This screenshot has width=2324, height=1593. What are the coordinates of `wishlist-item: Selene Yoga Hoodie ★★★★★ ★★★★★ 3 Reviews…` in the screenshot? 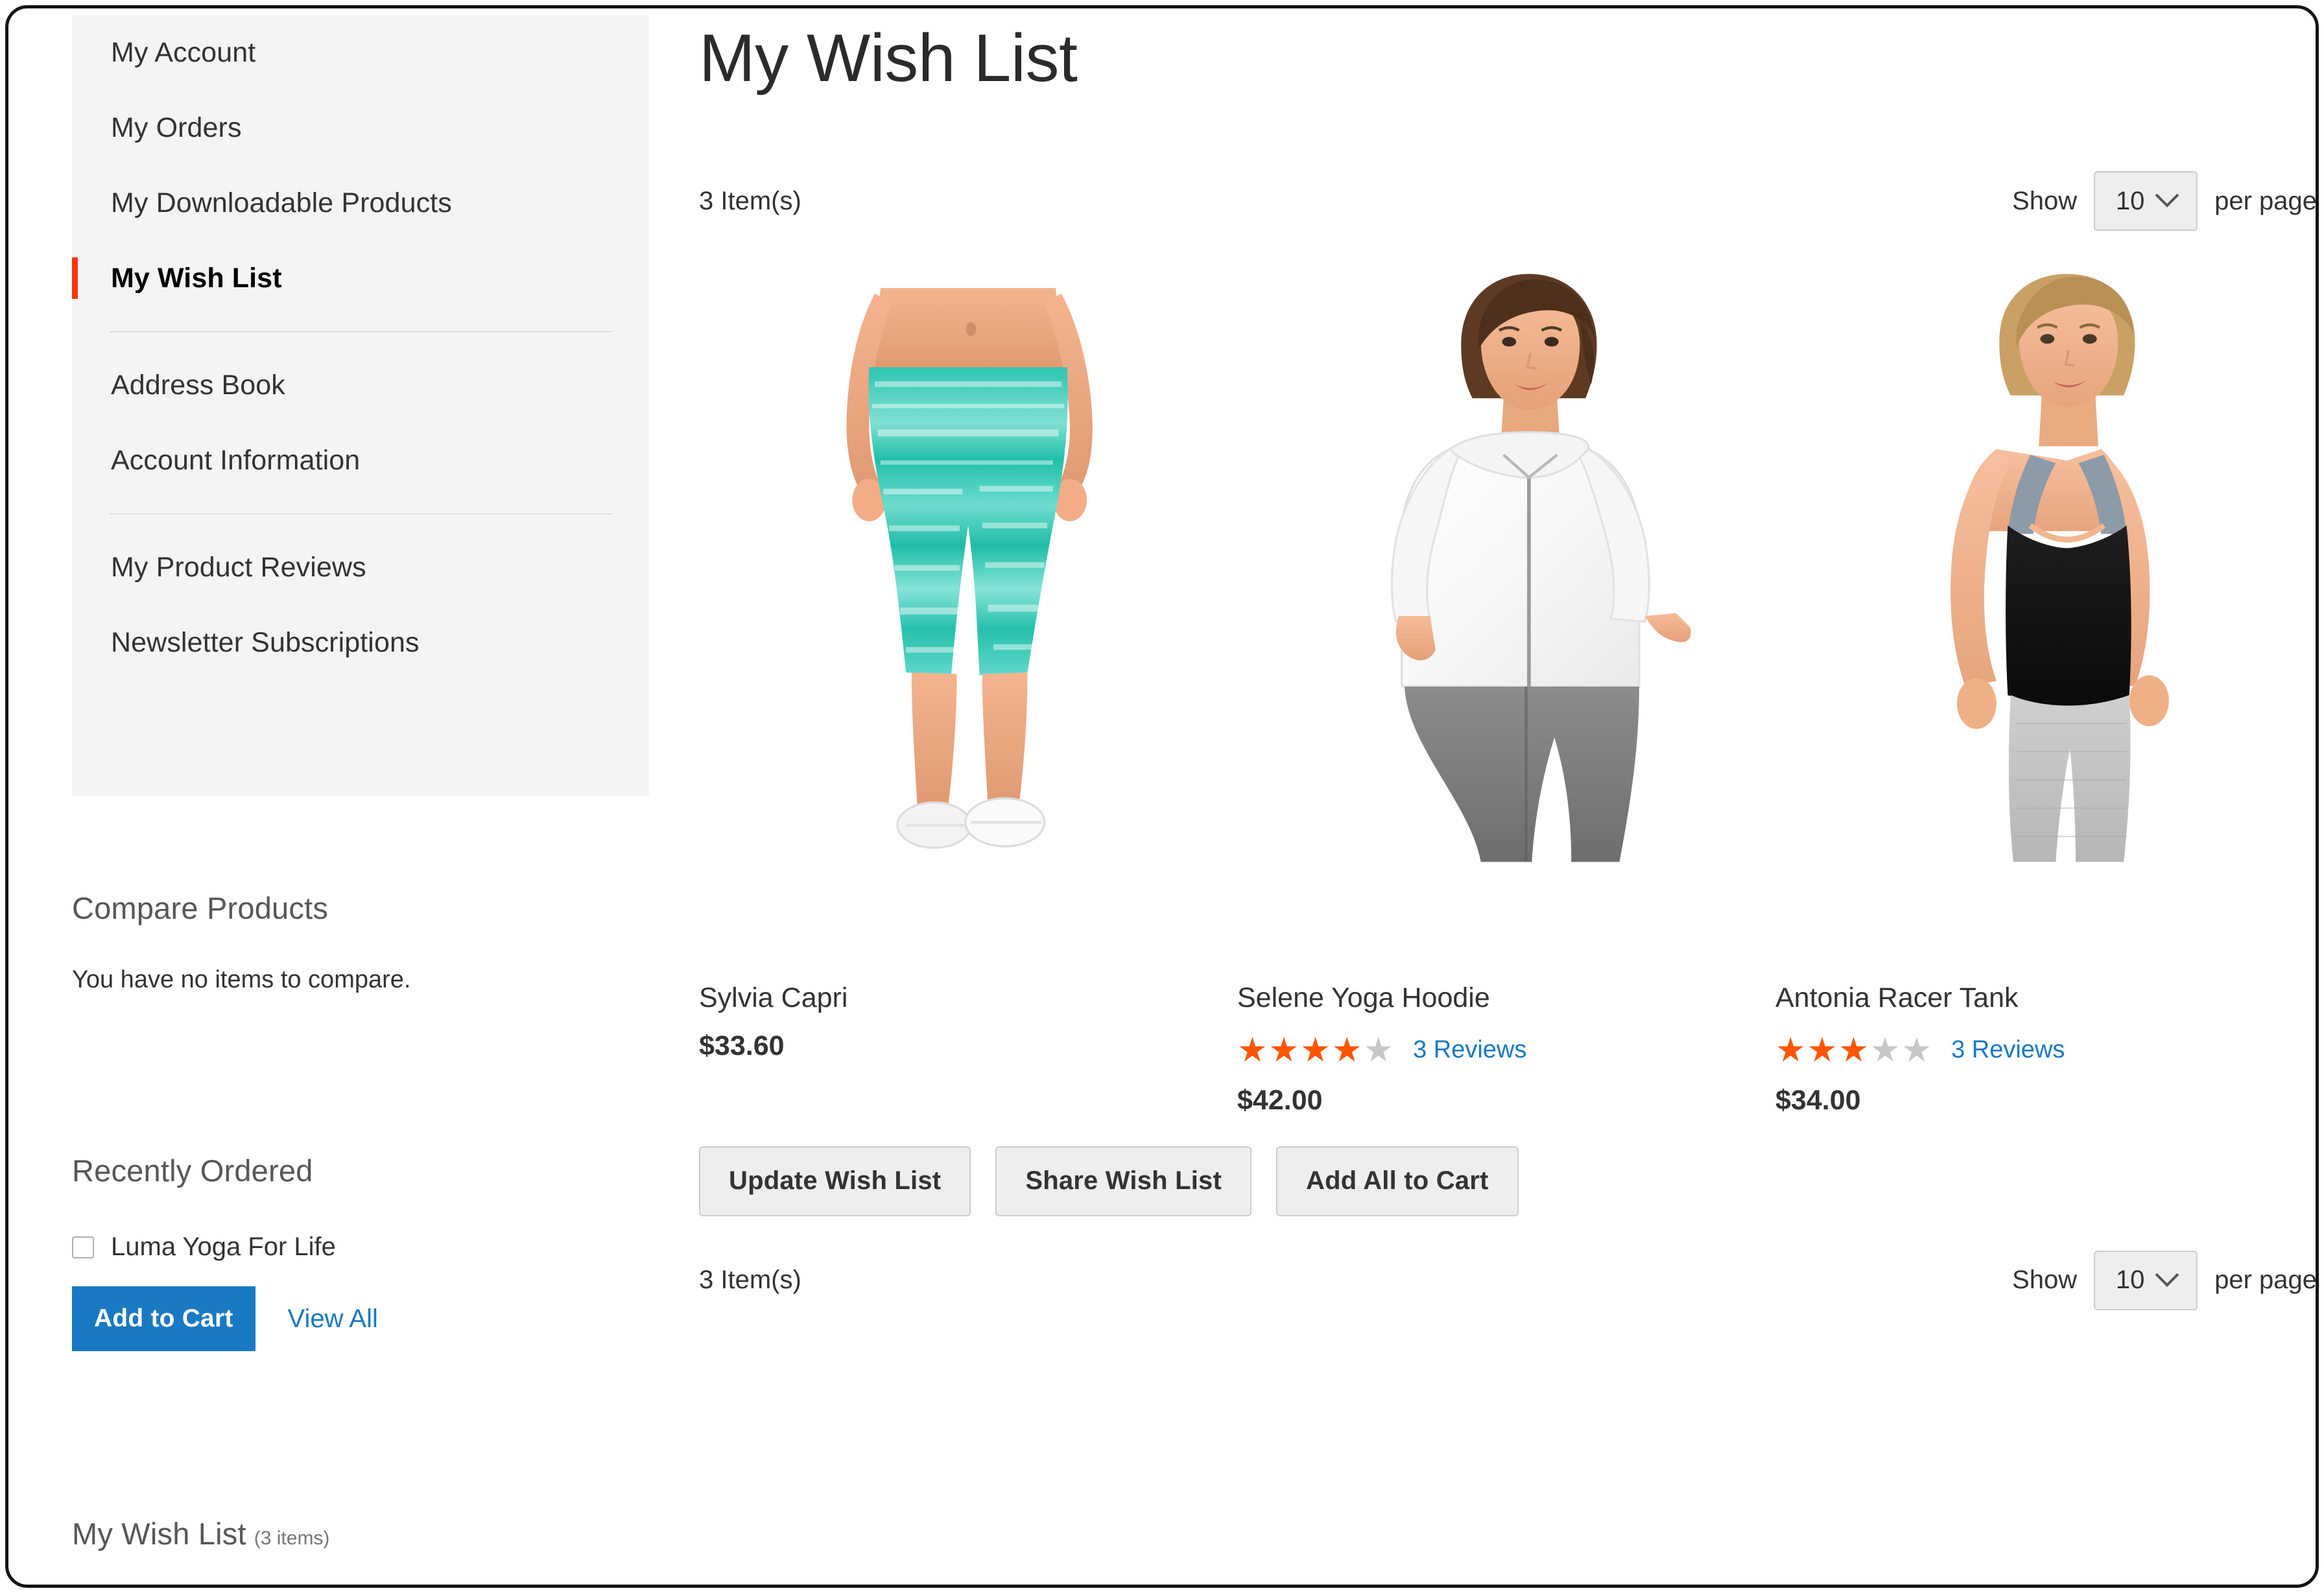 It's located at (1506, 690).